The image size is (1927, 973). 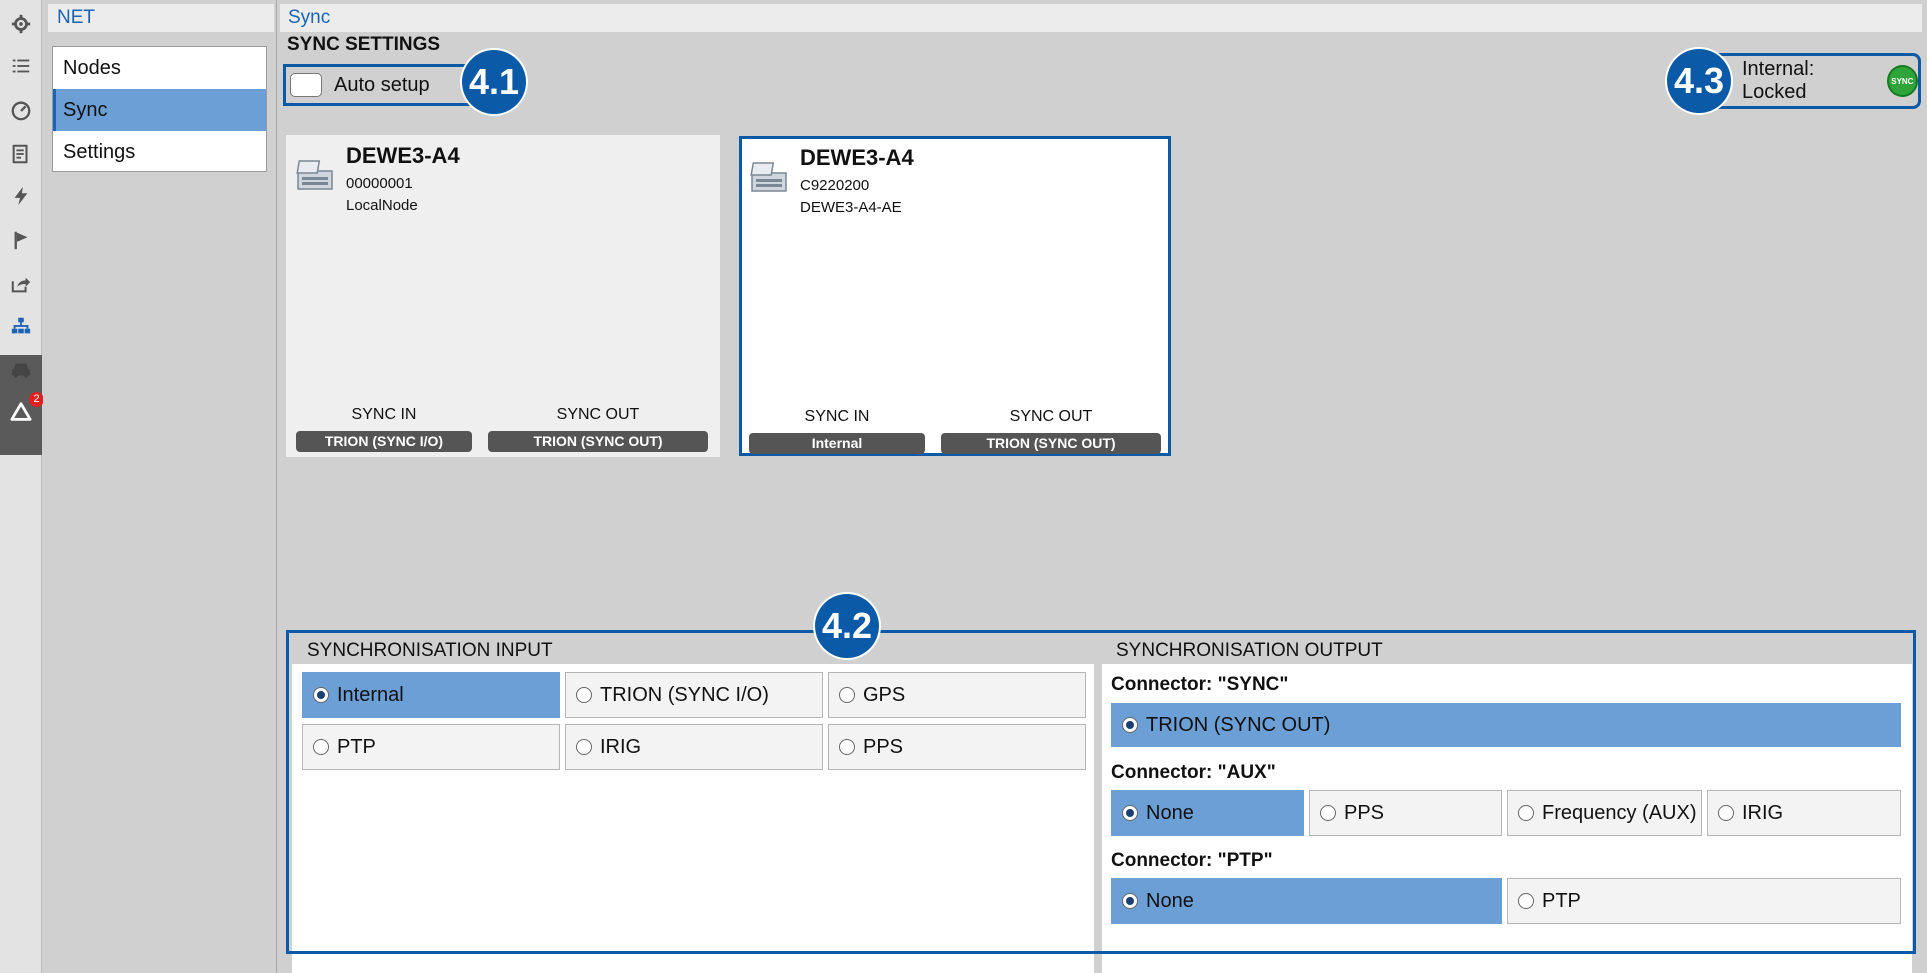 What do you see at coordinates (382, 205) in the screenshot?
I see `node-subtitle: LocalNode` at bounding box center [382, 205].